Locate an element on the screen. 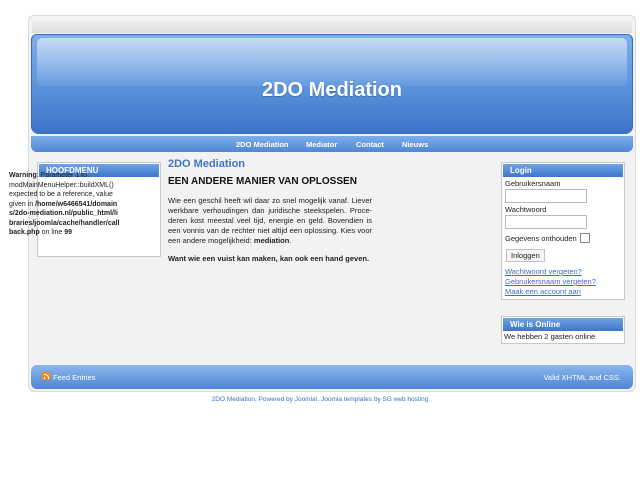  online-count: We hebben 2 gasten online is located at coordinates (550, 336).